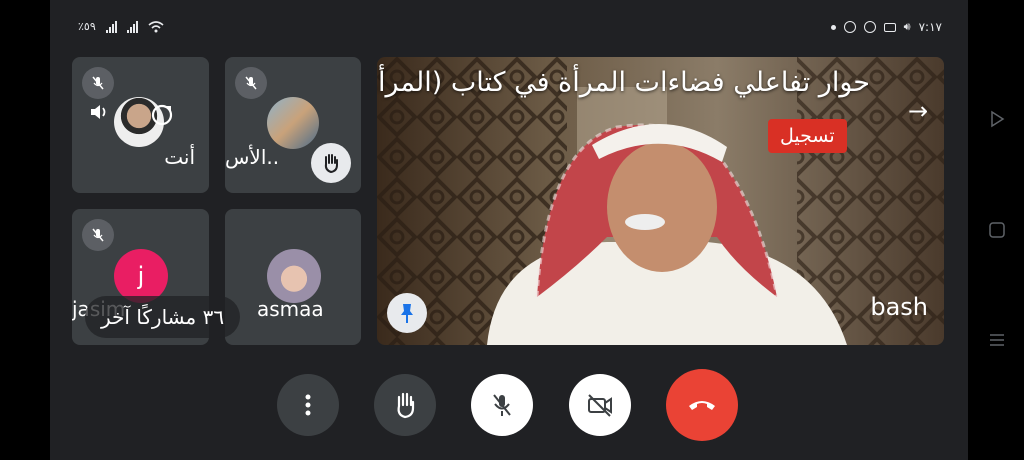 Image resolution: width=1024 pixels, height=460 pixels. I want to click on recents-nav-icon, so click(997, 340).